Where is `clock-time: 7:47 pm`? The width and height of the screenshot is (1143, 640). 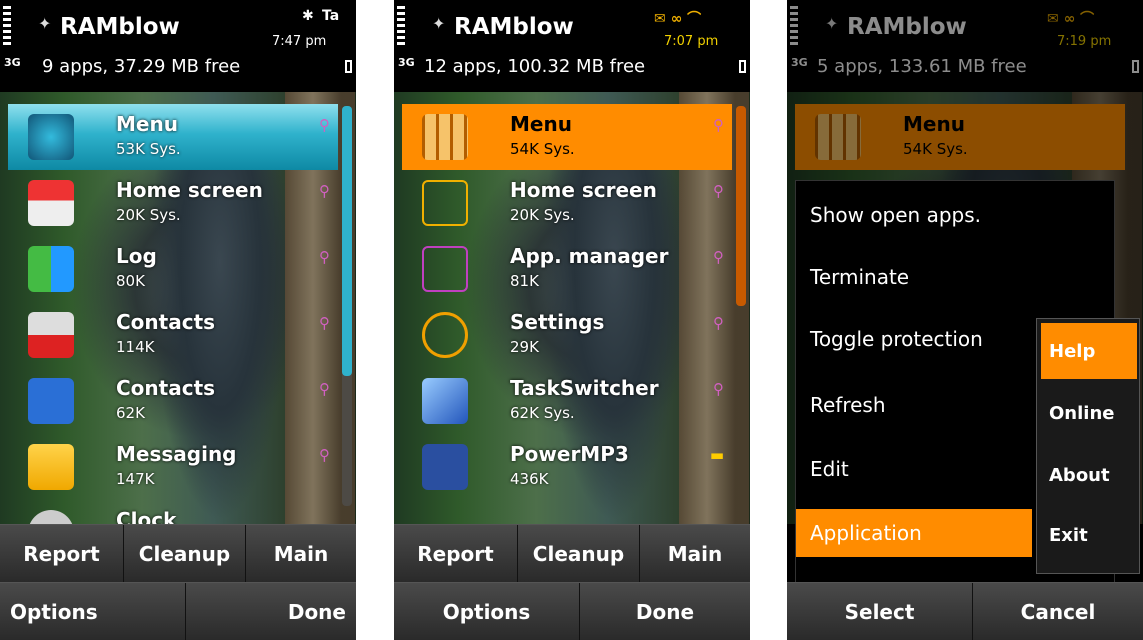 clock-time: 7:47 pm is located at coordinates (299, 41).